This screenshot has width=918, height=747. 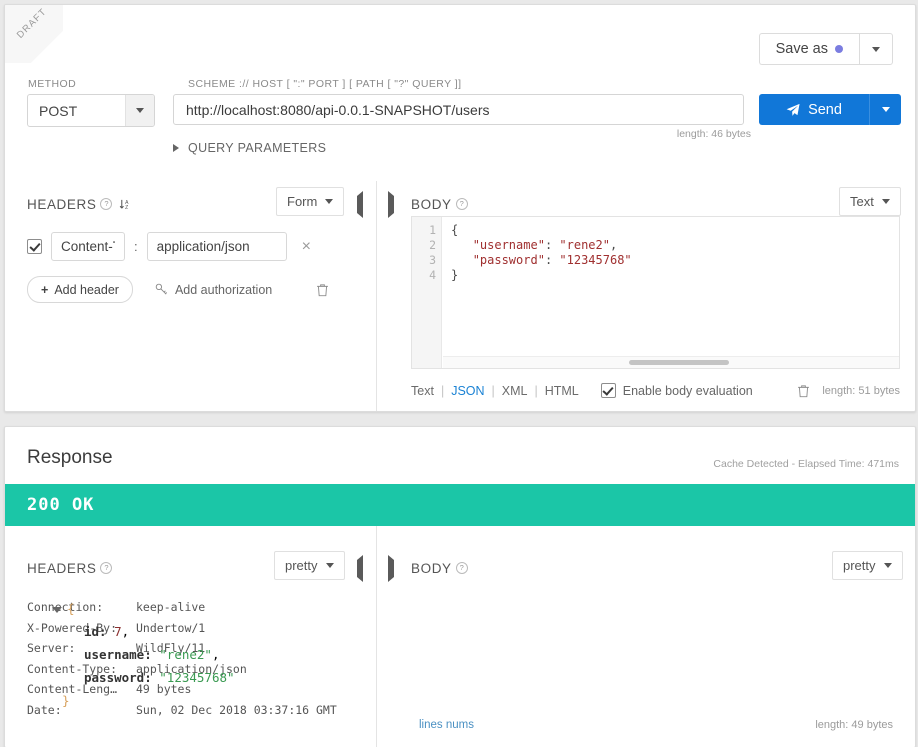 I want to click on body-format-text: Text, so click(x=422, y=391).